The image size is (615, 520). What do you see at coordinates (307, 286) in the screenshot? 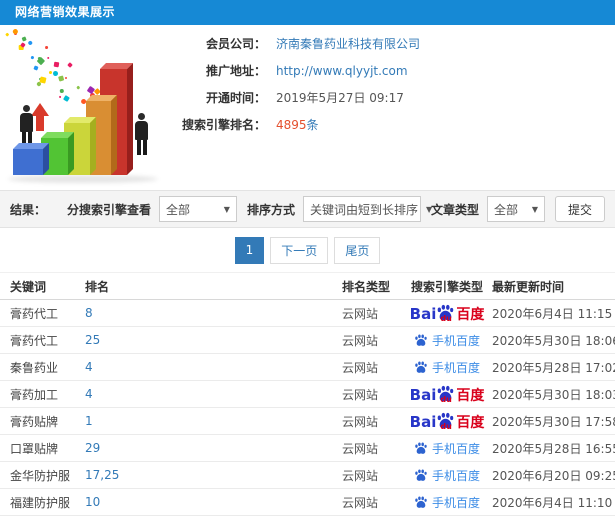
I see `table-header-row: 关键词 排名 排名类型 搜索引擎类型 最新更新时间` at bounding box center [307, 286].